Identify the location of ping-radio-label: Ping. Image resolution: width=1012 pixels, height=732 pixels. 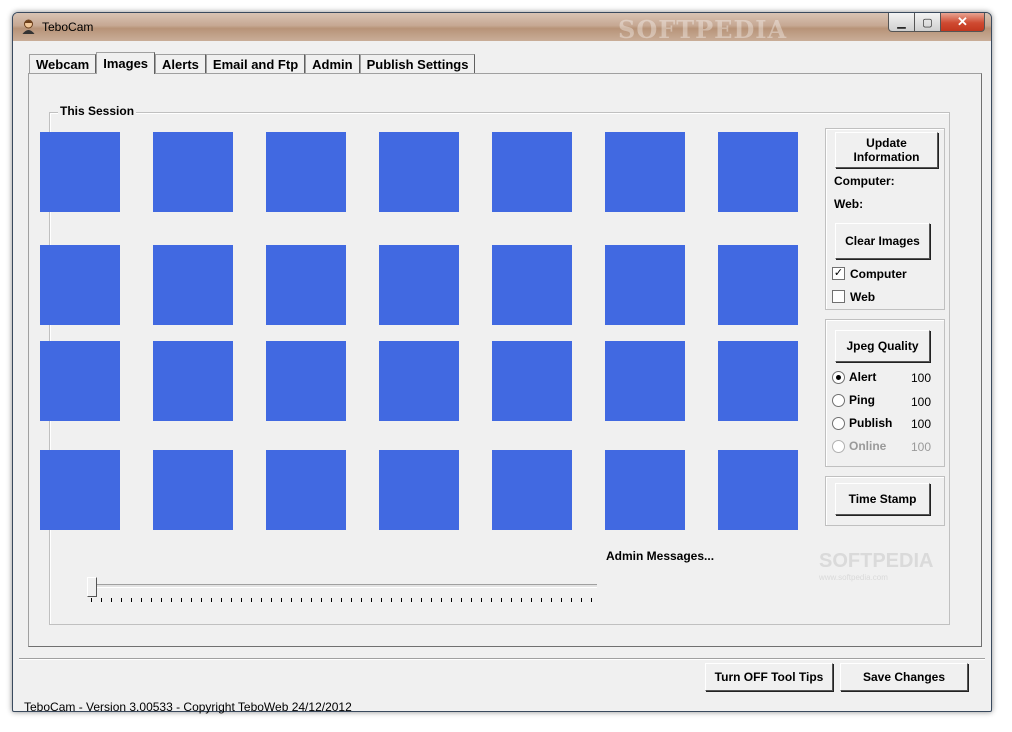
(862, 400).